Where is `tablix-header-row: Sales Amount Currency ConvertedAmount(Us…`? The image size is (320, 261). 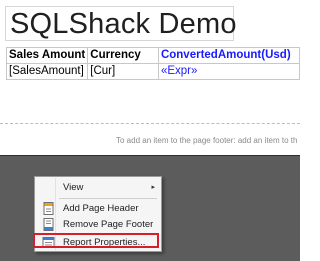
tablix-header-row: Sales Amount Currency ConvertedAmount(Us… is located at coordinates (153, 55).